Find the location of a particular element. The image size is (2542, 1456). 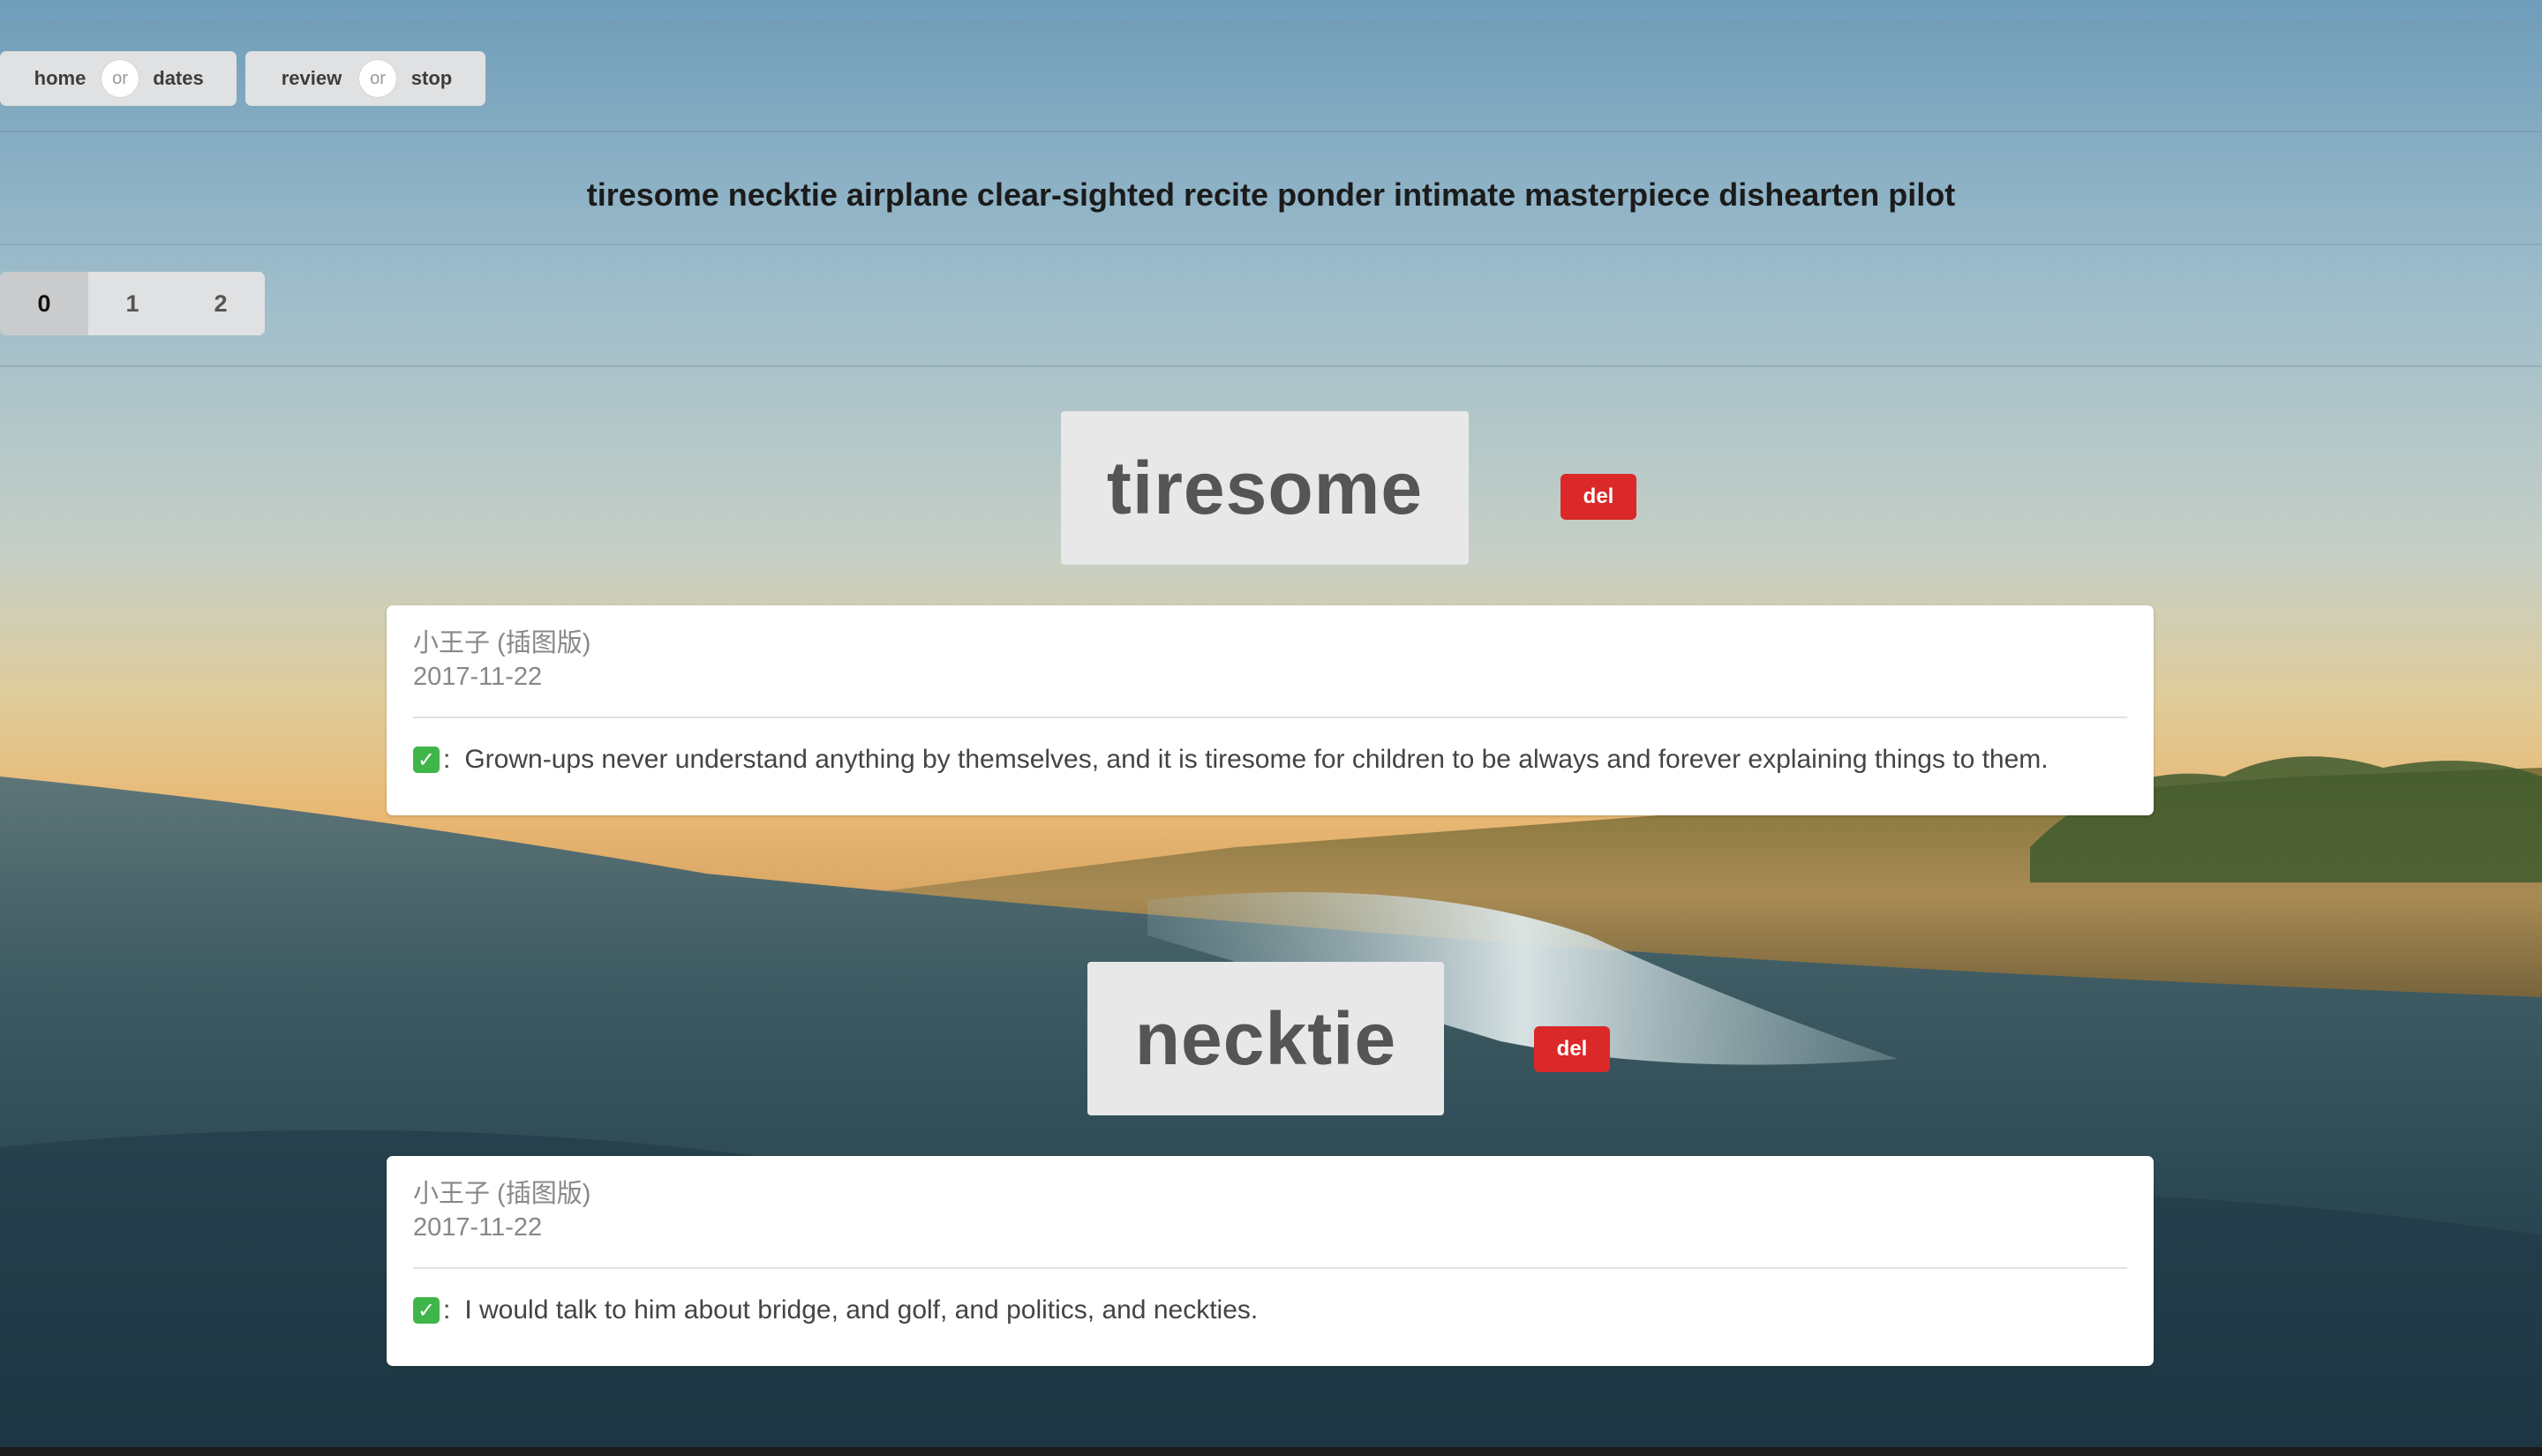

tab-0: 0 is located at coordinates (44, 303).